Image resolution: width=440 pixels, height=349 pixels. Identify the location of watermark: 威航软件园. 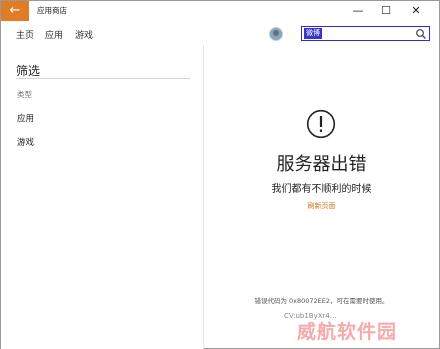
(347, 332).